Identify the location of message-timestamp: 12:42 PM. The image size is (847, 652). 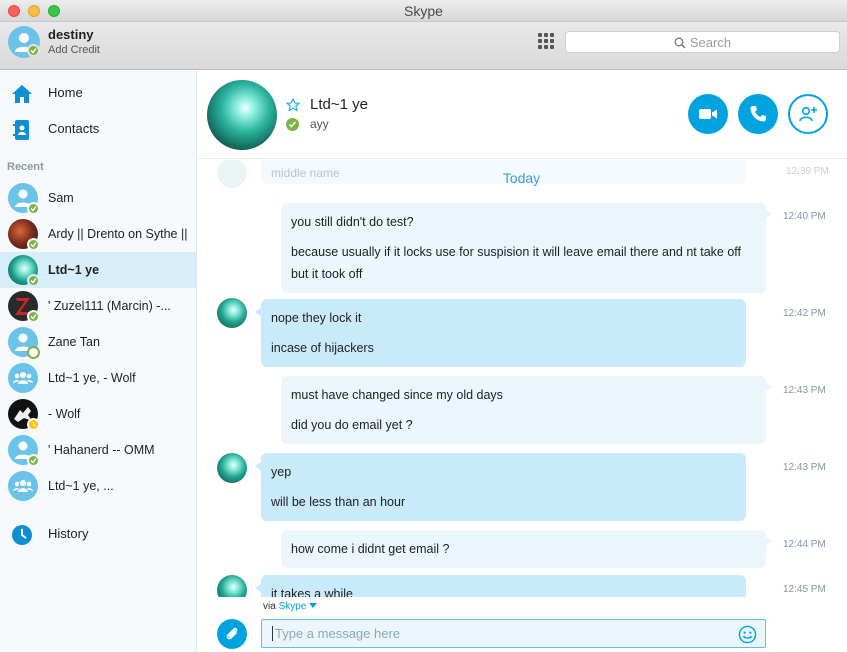
(804, 313).